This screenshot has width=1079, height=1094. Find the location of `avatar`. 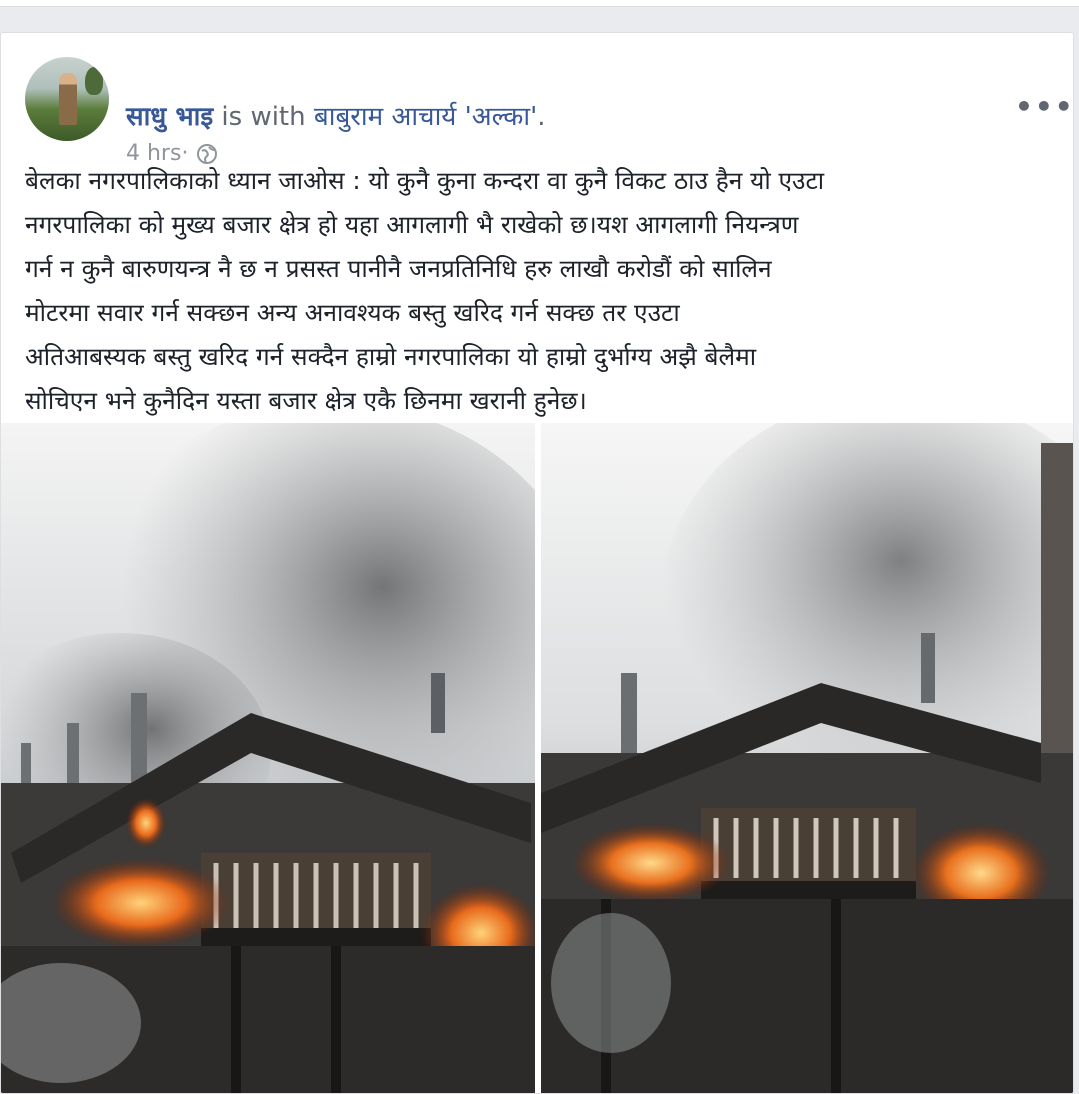

avatar is located at coordinates (67, 99).